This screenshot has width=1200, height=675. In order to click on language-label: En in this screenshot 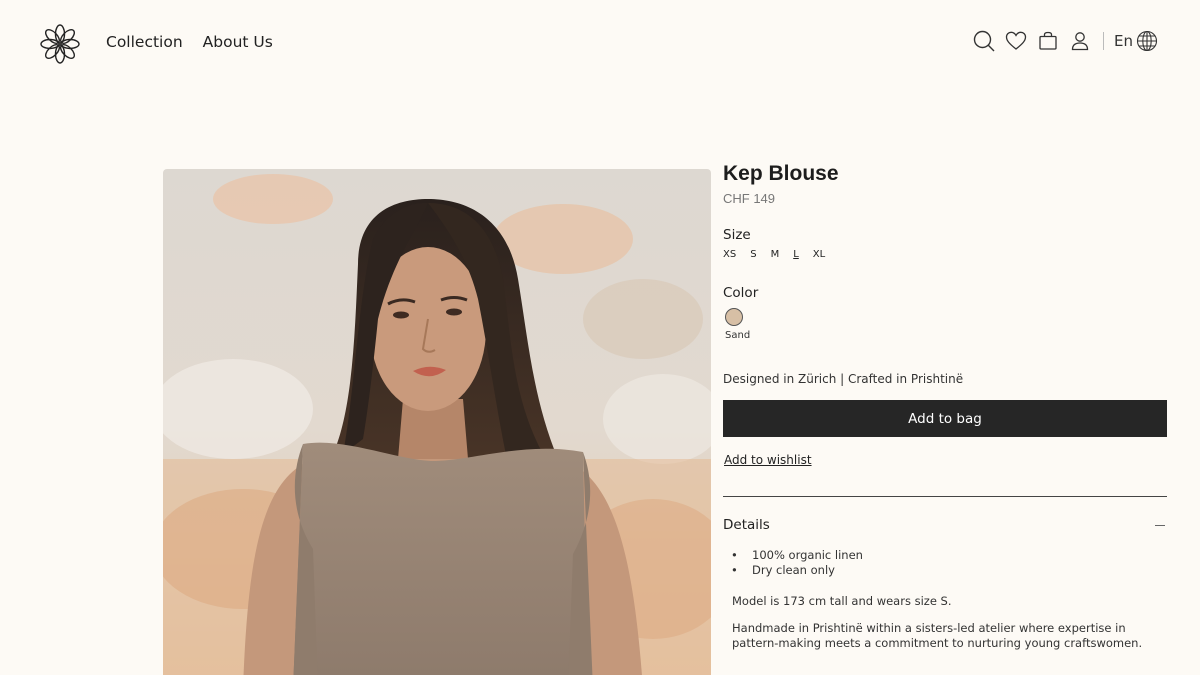, I will do `click(1123, 41)`.